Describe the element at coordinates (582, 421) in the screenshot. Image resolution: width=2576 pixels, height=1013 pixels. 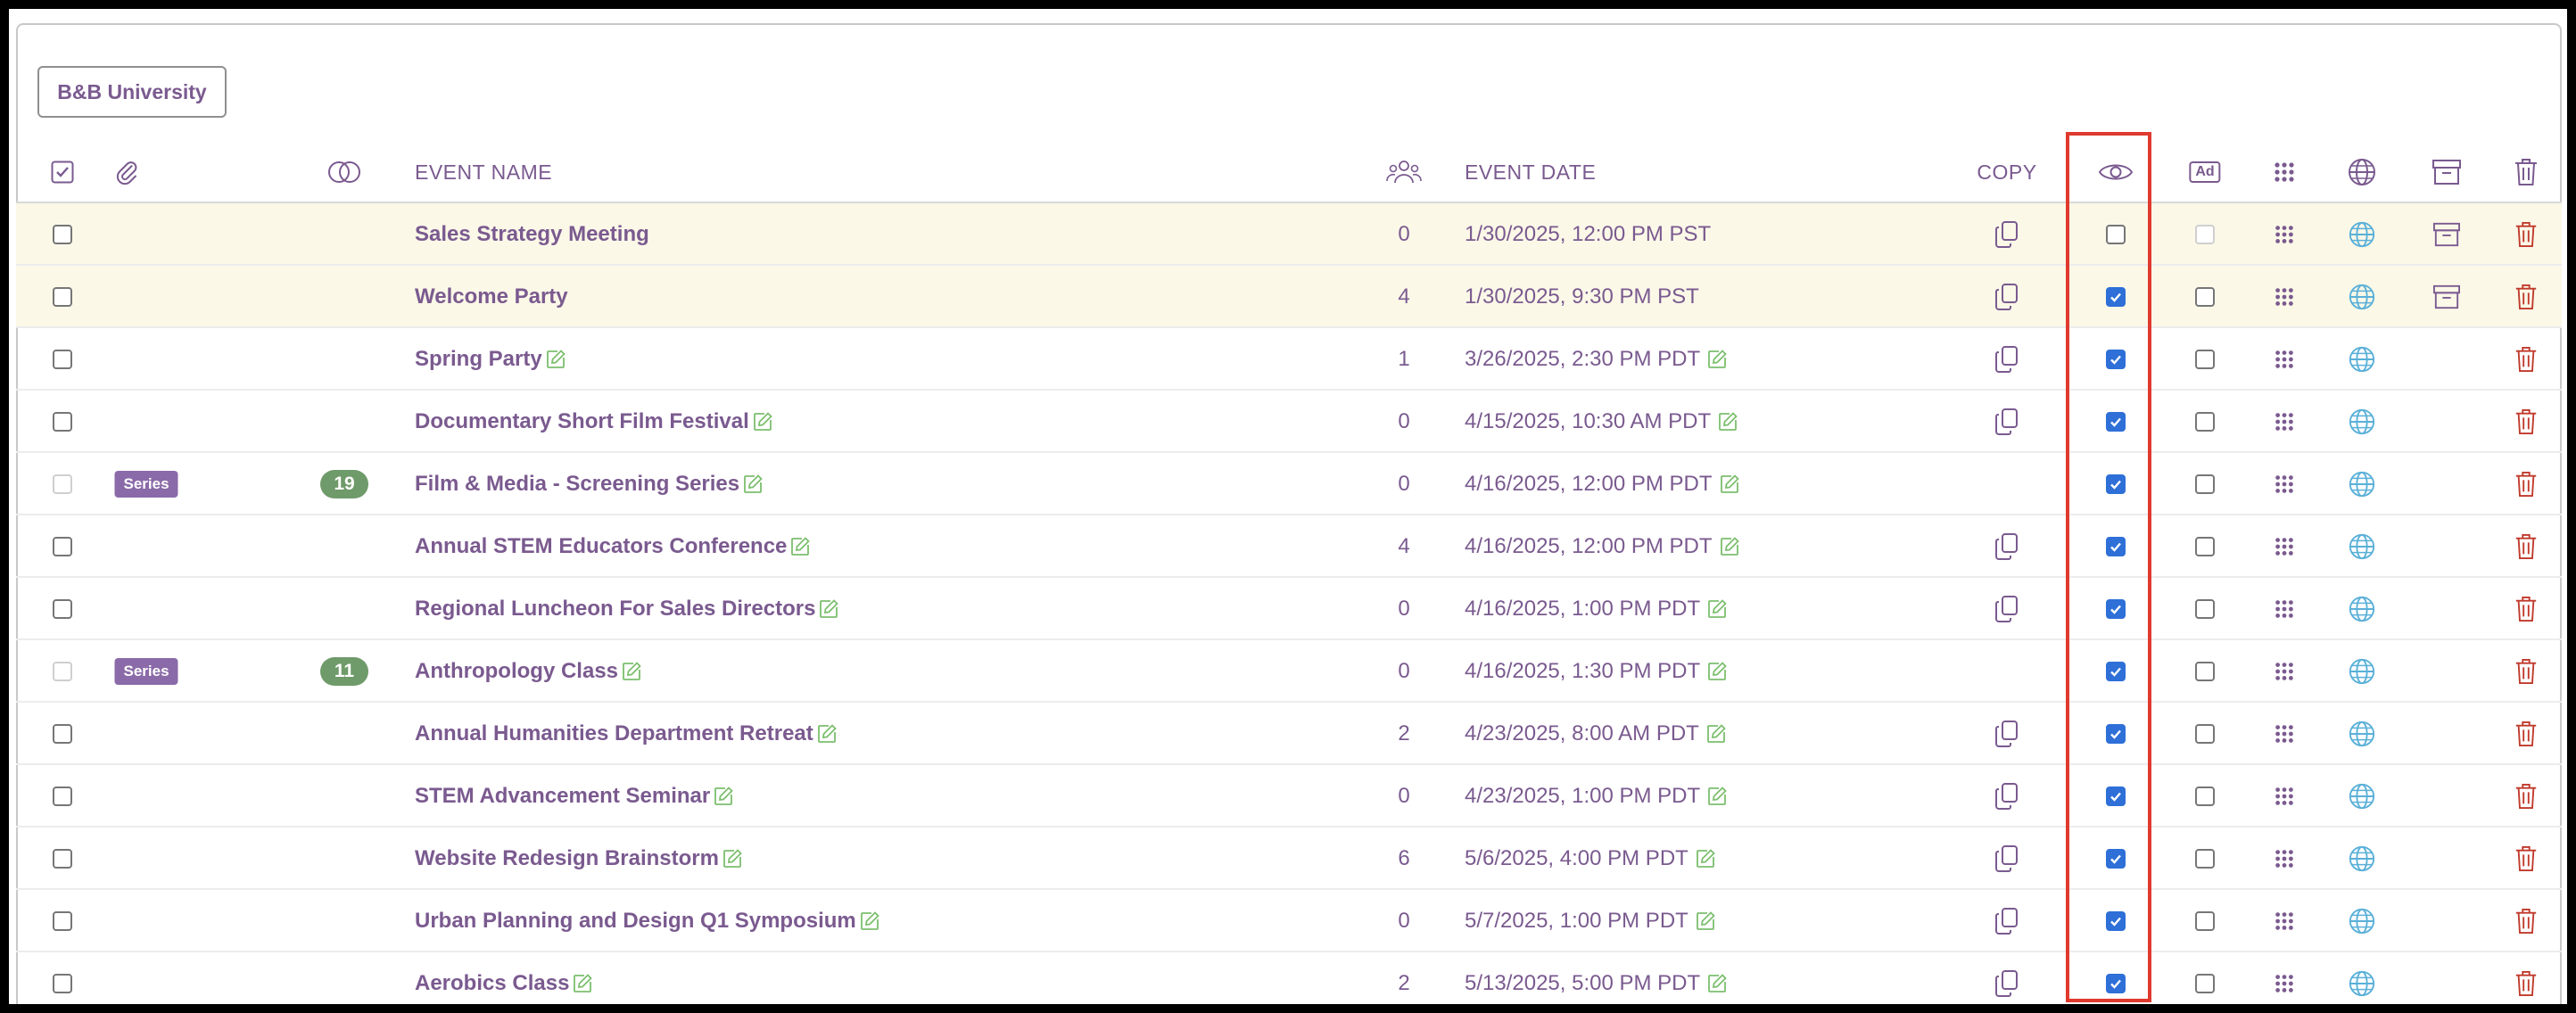
I see `event-name-link: Documentary Short Film Festival` at that location.